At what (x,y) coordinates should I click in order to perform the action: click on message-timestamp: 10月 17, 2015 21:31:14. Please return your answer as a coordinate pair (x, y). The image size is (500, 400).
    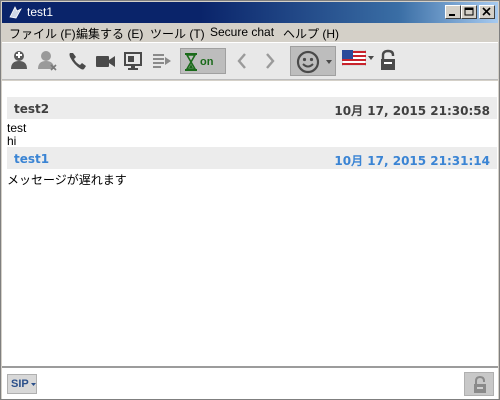
    Looking at the image, I should click on (412, 161).